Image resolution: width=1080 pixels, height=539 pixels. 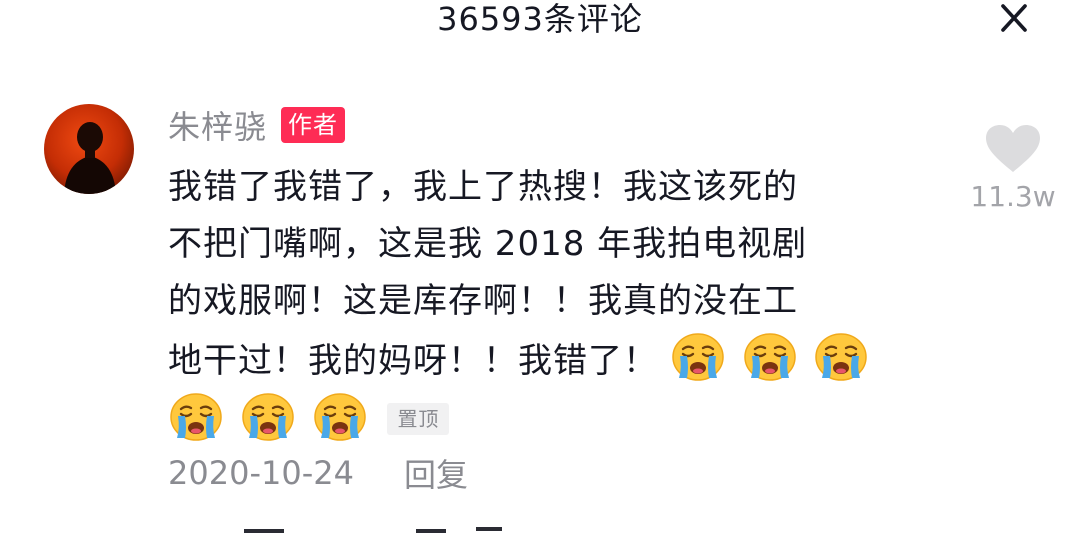 I want to click on avatar-image, so click(x=89, y=149).